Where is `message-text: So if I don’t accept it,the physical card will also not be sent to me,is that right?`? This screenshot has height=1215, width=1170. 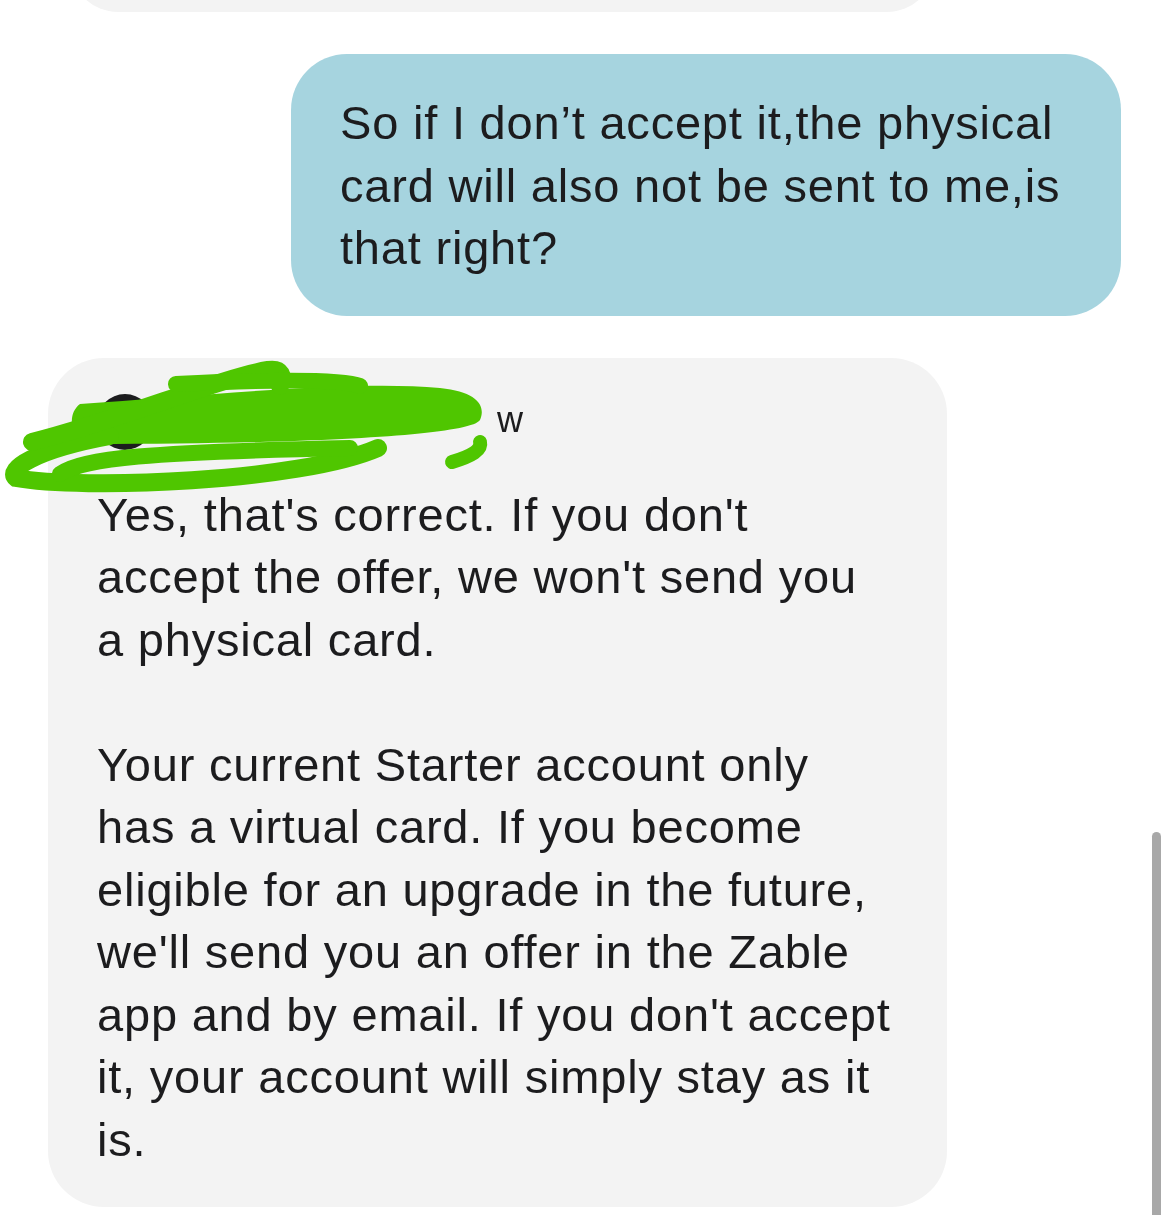 message-text: So if I don’t accept it,the physical card will also not be sent to me,is that right? is located at coordinates (701, 185).